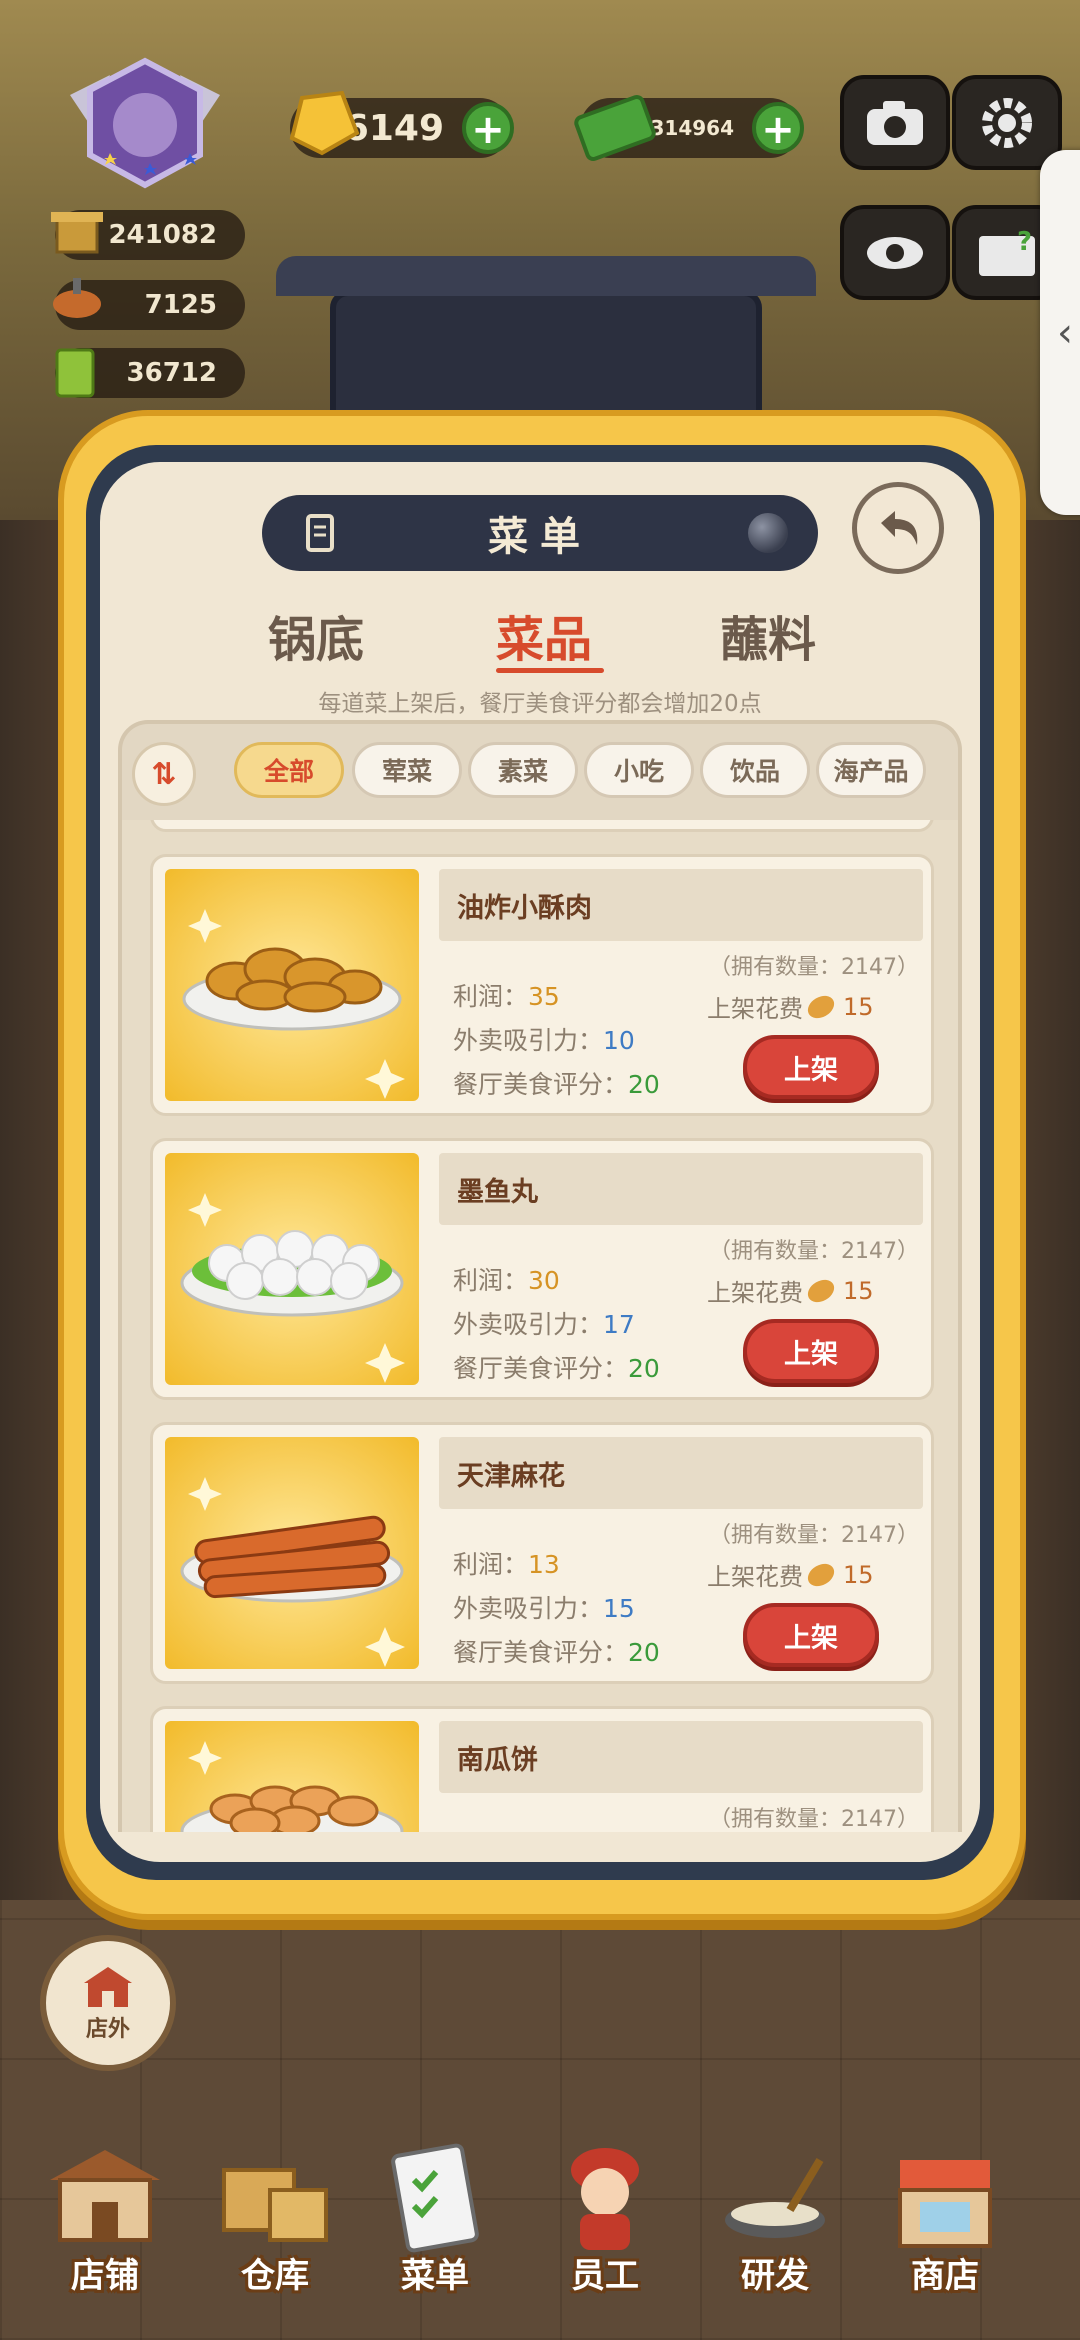  What do you see at coordinates (289, 770) in the screenshot?
I see `filter-all: 全部` at bounding box center [289, 770].